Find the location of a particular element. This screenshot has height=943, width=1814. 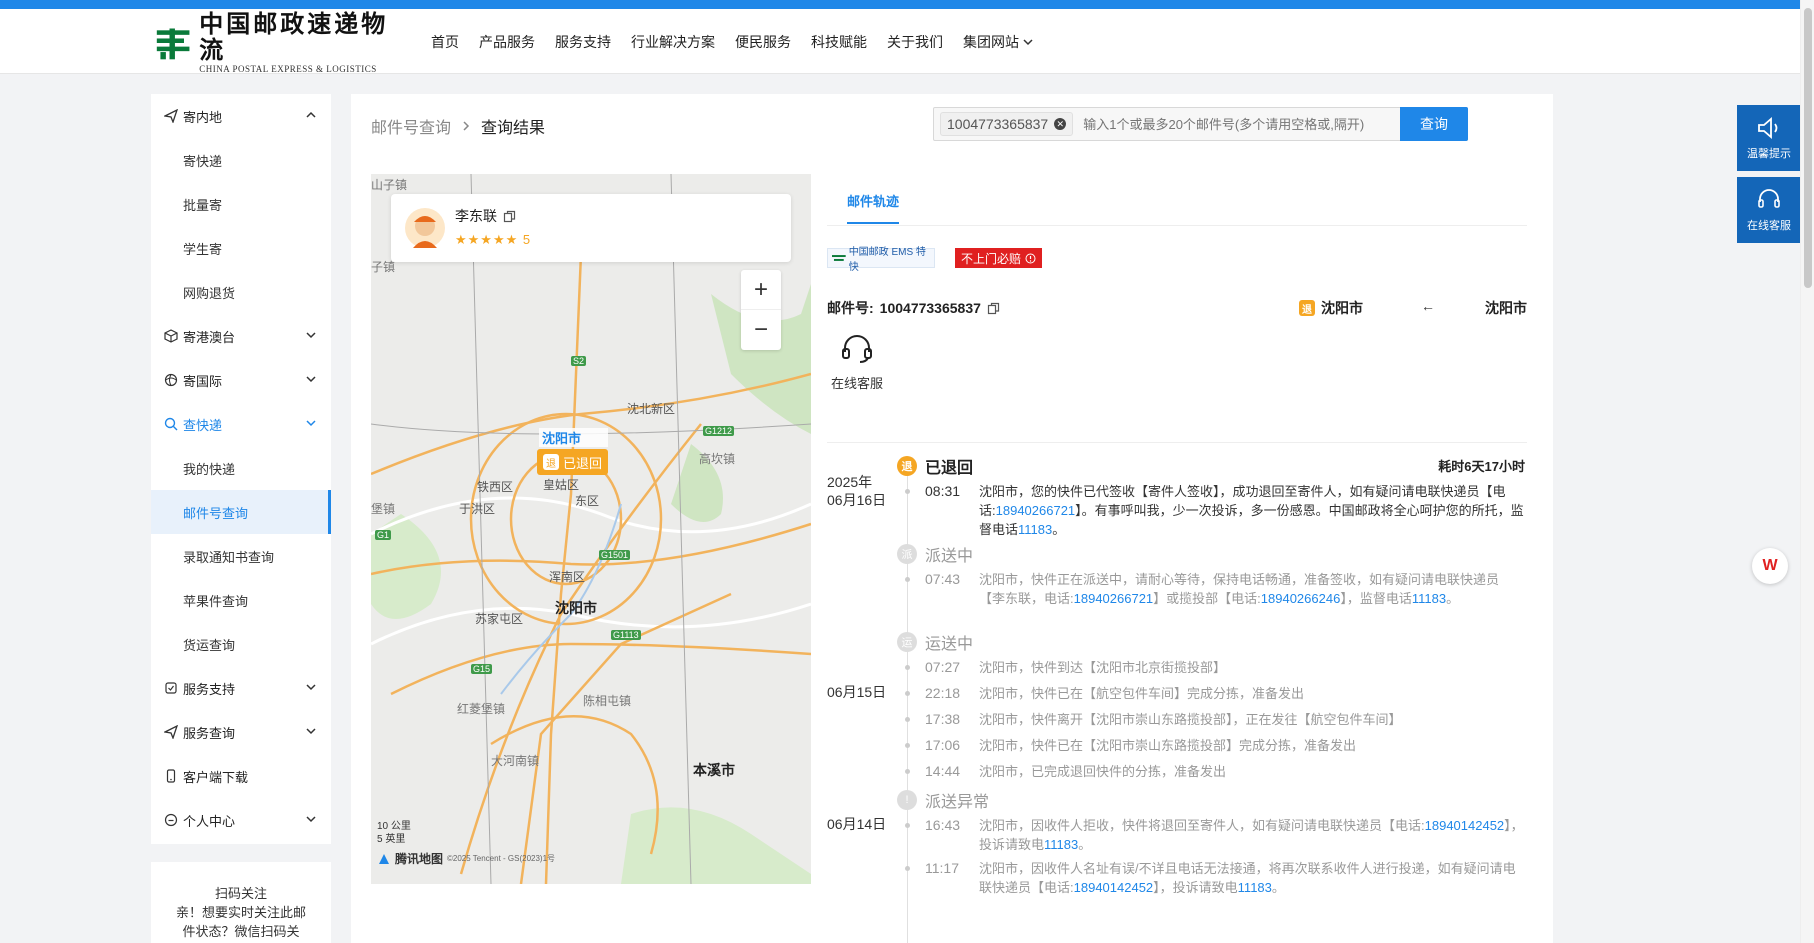

transit-icon: 运 is located at coordinates (907, 642).